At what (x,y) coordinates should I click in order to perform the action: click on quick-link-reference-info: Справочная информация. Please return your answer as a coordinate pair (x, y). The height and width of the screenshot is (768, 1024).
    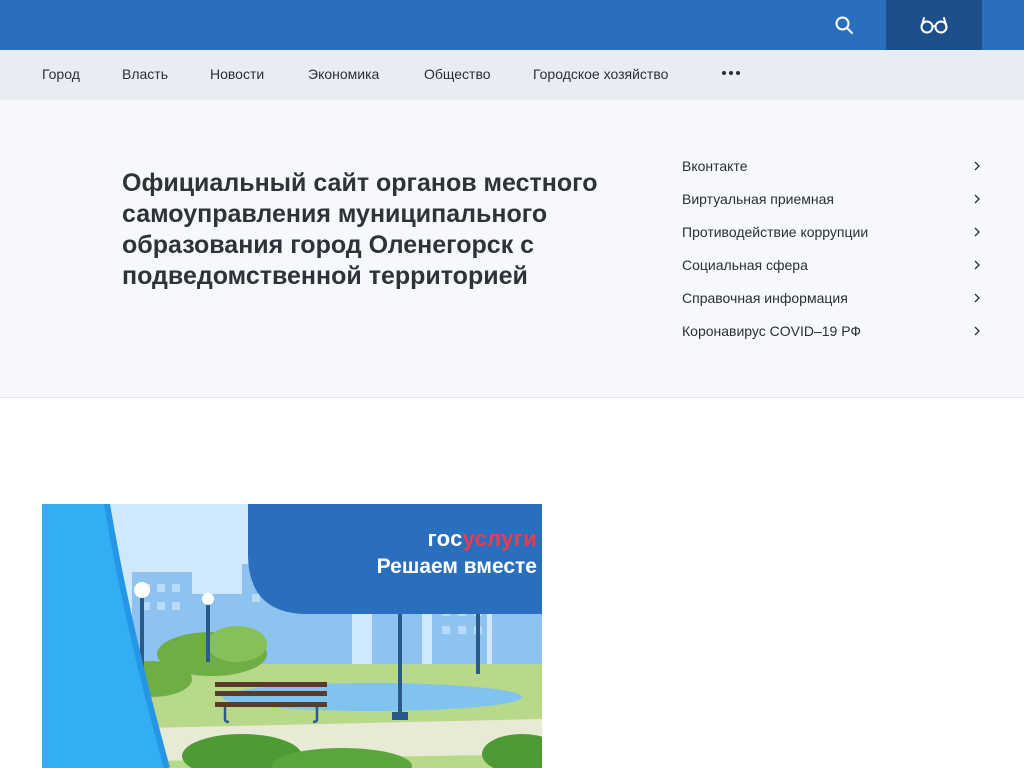
    Looking at the image, I should click on (833, 298).